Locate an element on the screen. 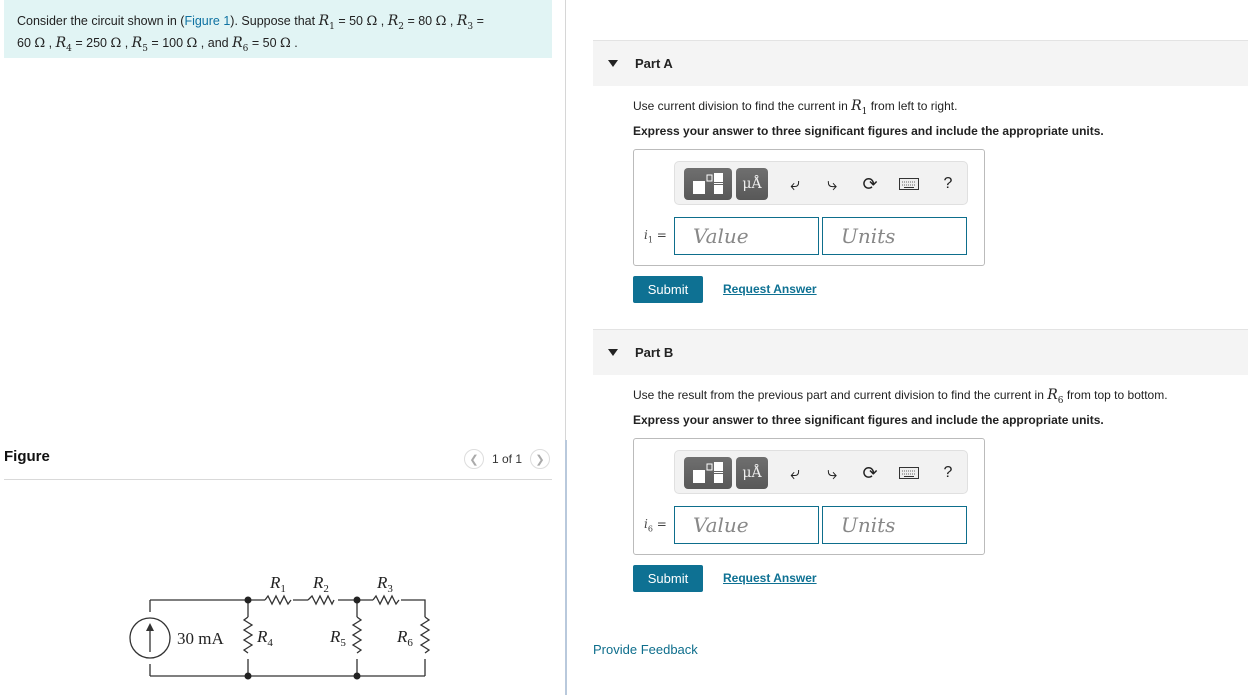 The width and height of the screenshot is (1248, 695). circuit-diagram: 30 mA R1 R2 R3 R4 R5 R6 is located at coordinates (280, 626).